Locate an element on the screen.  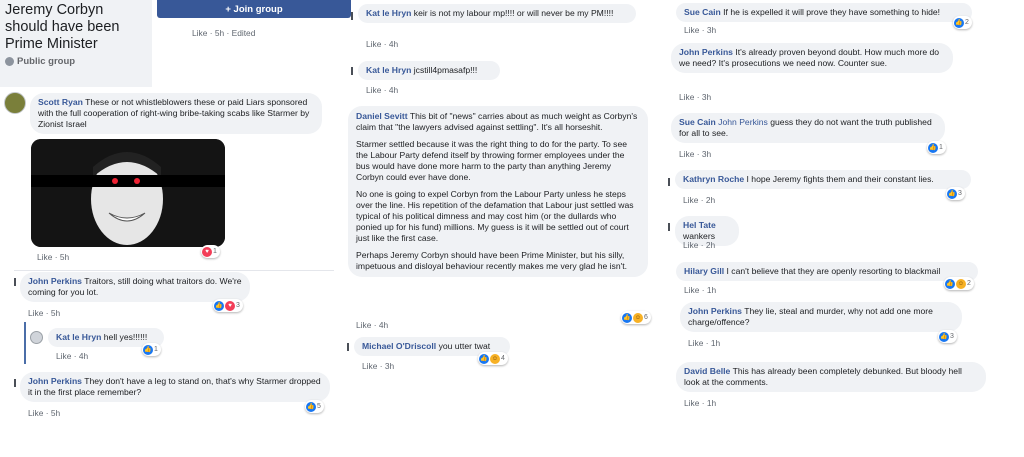
join-group-button: + Join group is located at coordinates (254, 9).